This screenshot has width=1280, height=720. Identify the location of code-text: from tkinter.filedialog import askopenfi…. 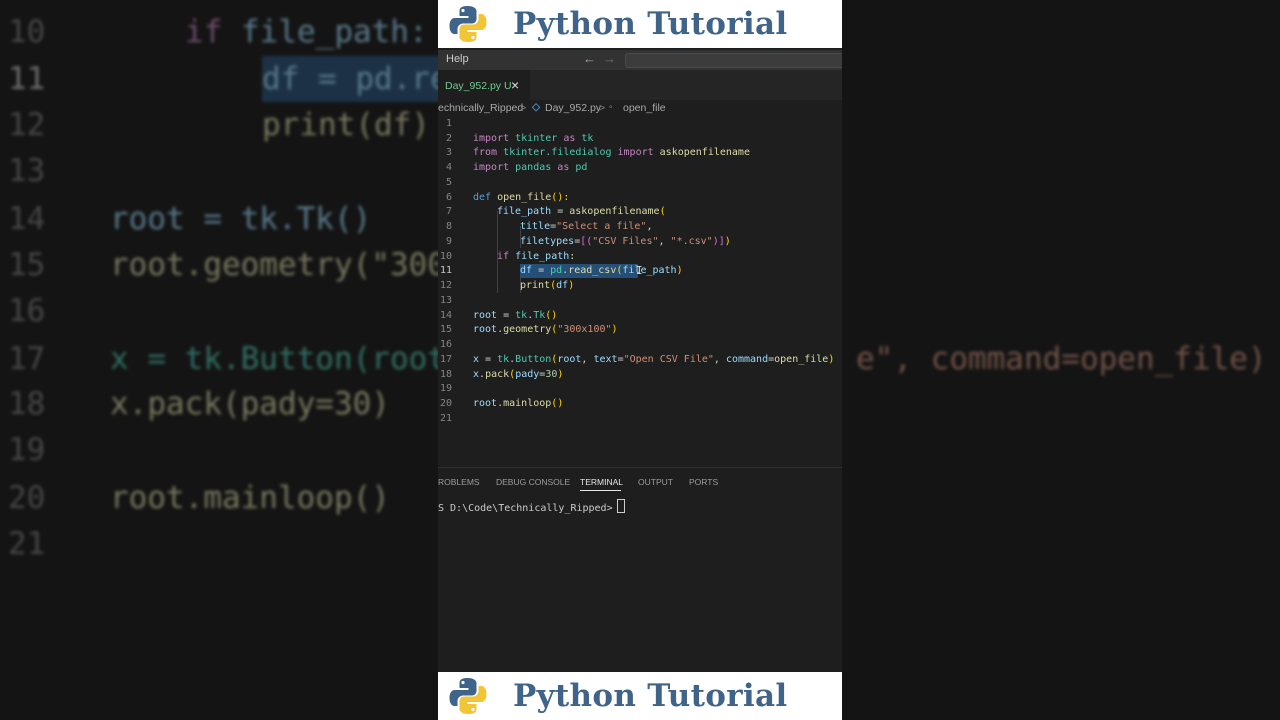
(611, 152).